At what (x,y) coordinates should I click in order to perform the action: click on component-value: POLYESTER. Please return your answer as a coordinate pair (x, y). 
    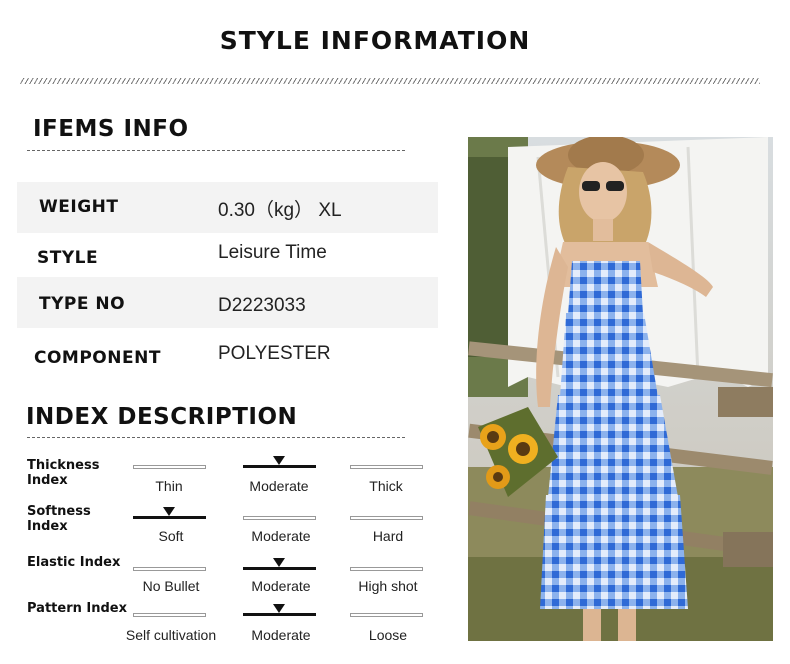
    Looking at the image, I should click on (274, 353).